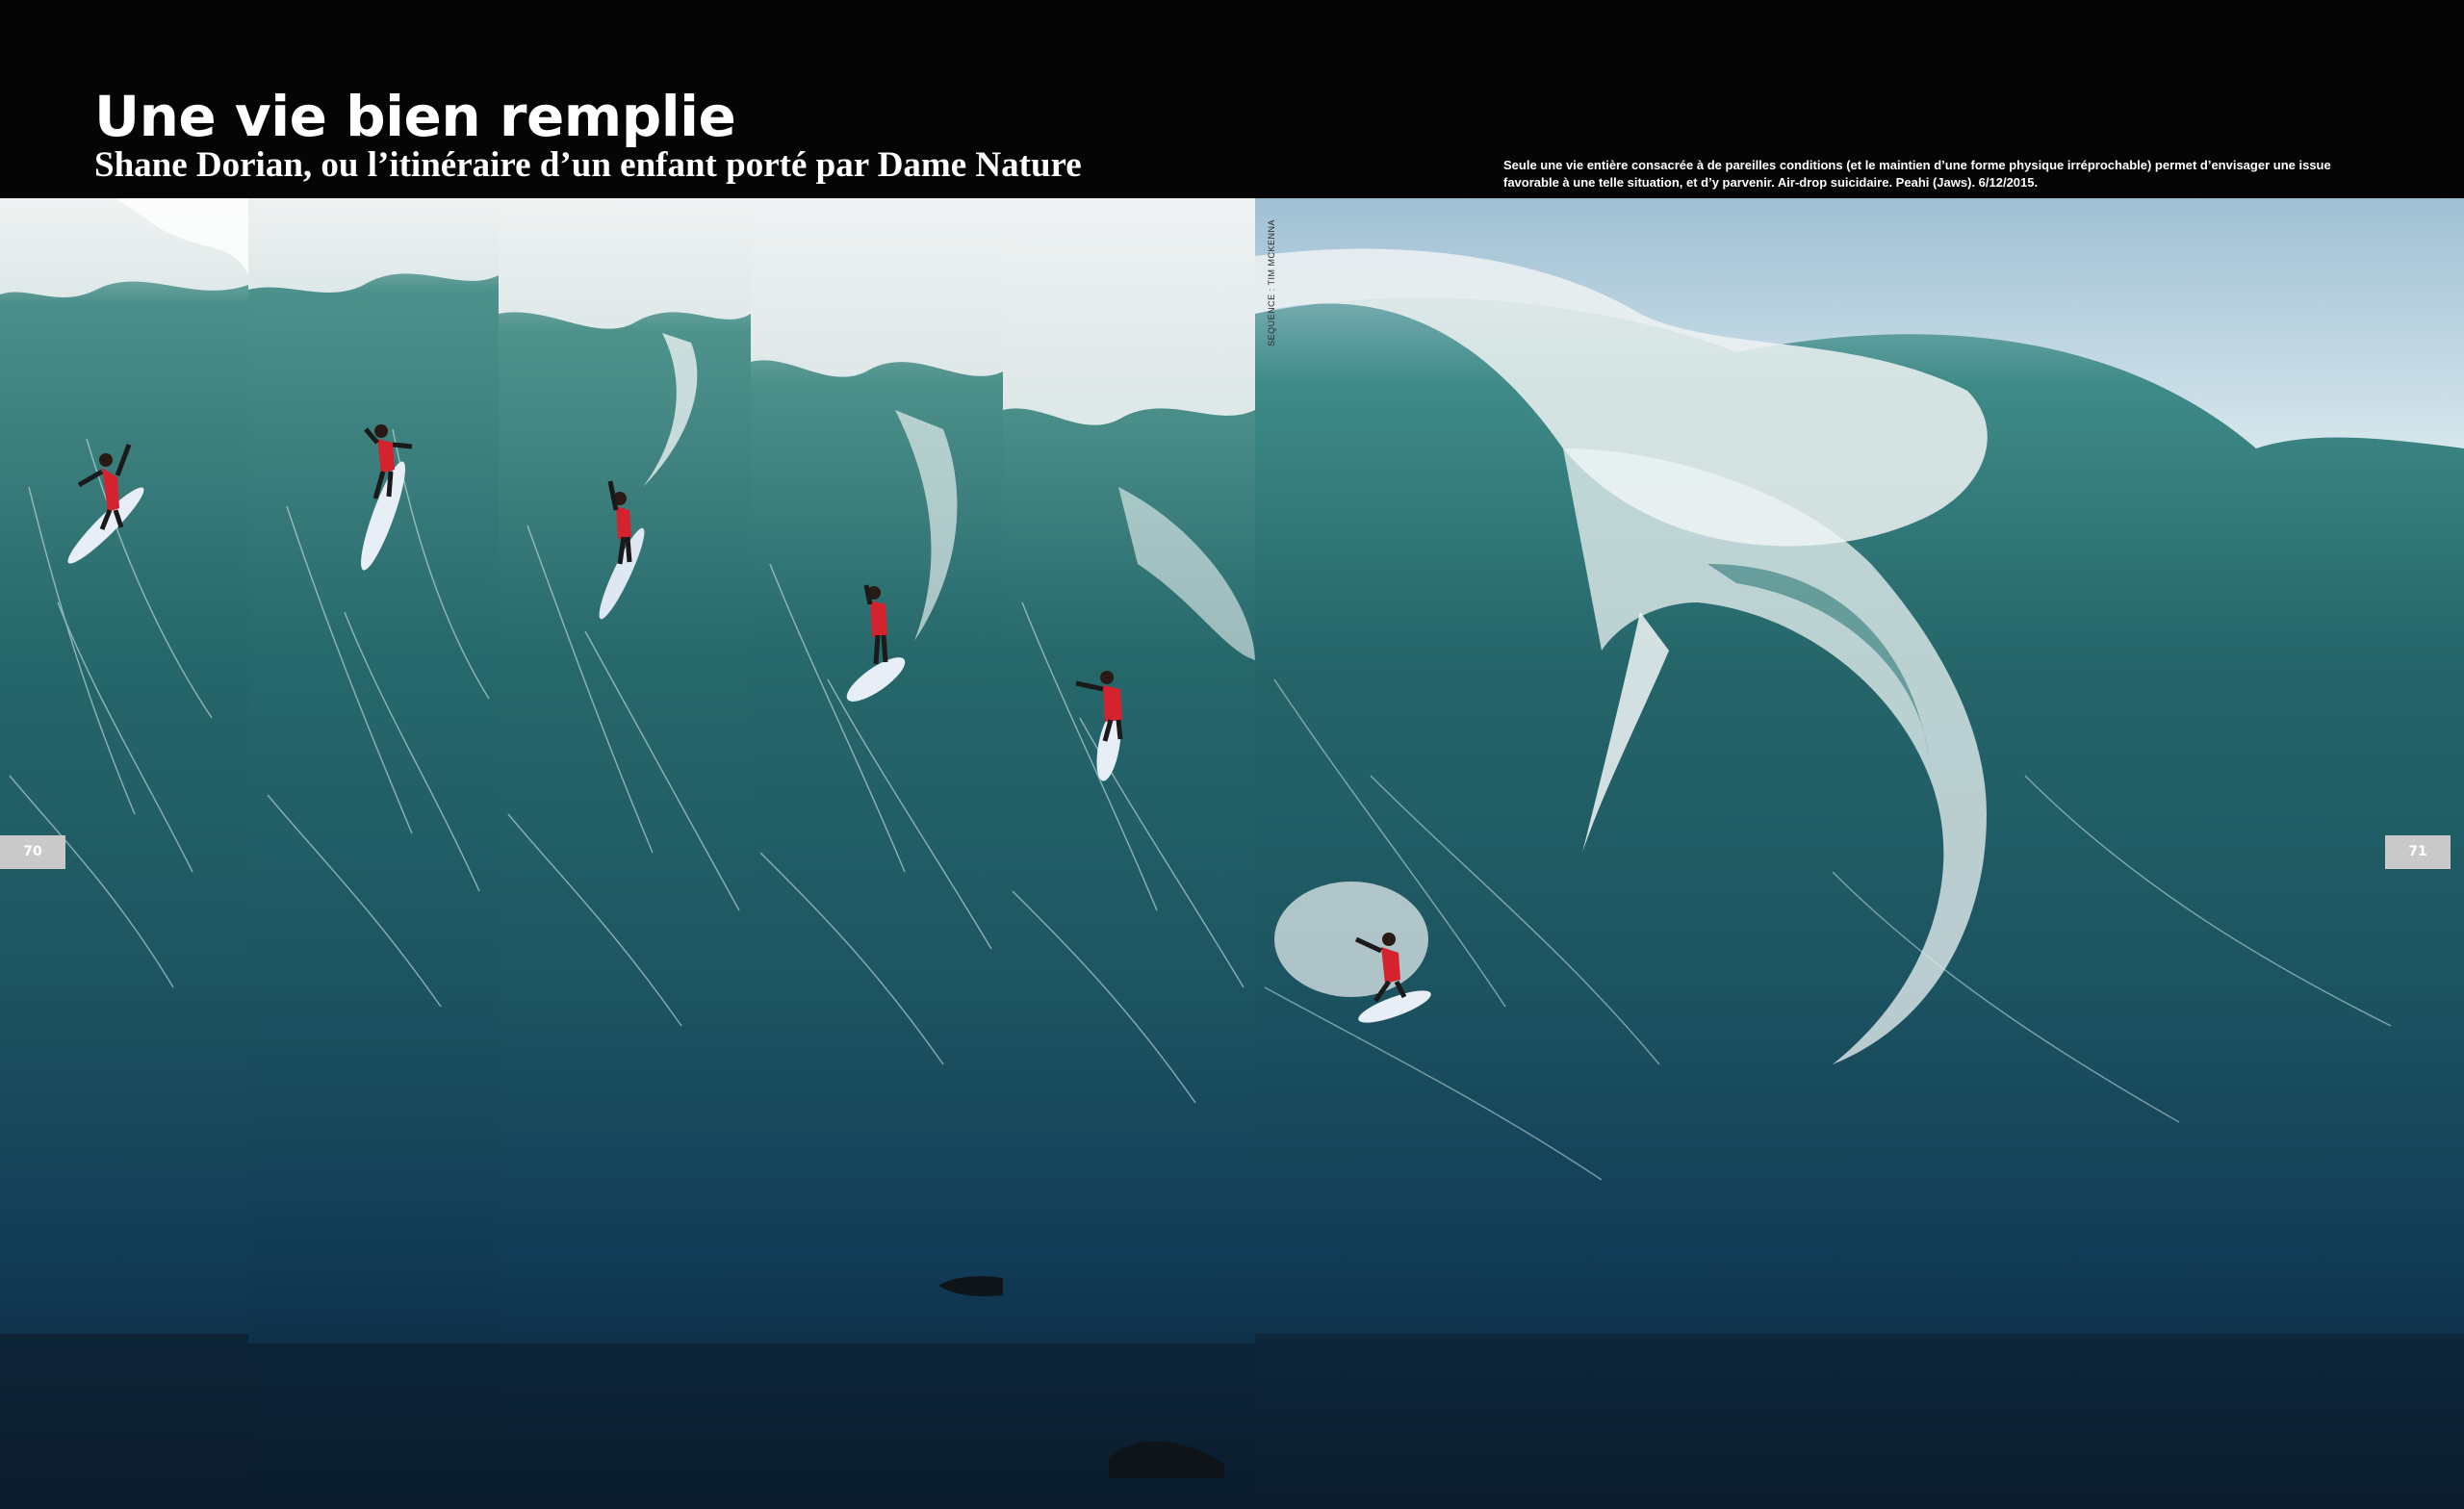  I want to click on page-number-left: 70, so click(32, 852).